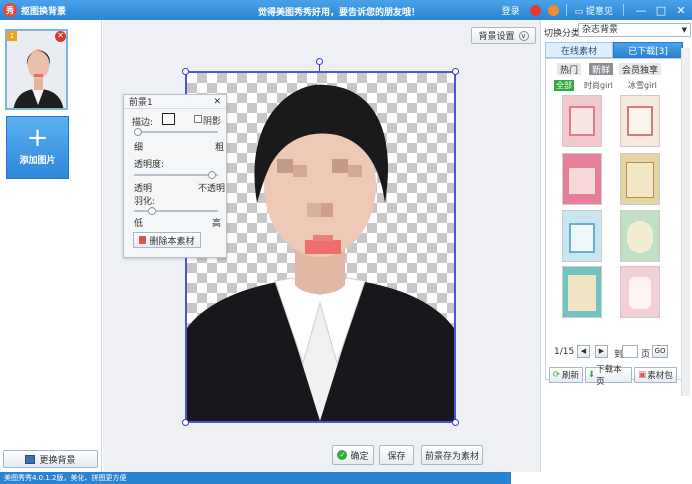 This screenshot has width=692, height=484. Describe the element at coordinates (660, 351) in the screenshot. I see `go-button: GO` at that location.